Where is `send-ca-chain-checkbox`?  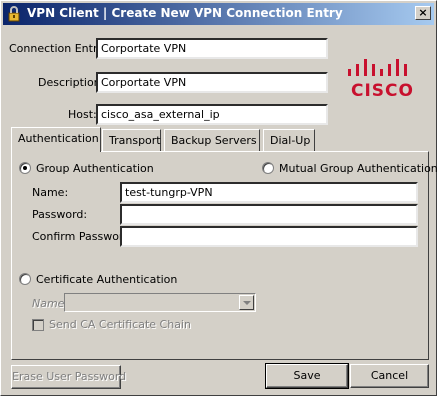
send-ca-chain-checkbox is located at coordinates (38, 325).